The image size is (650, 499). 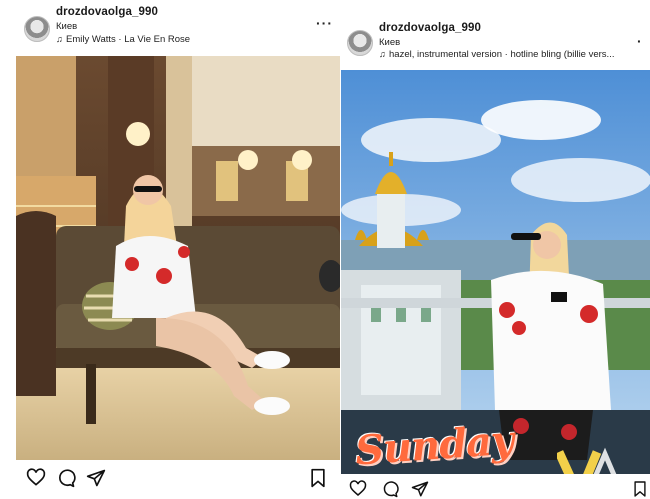 What do you see at coordinates (324, 23) in the screenshot?
I see `more-icon: ···` at bounding box center [324, 23].